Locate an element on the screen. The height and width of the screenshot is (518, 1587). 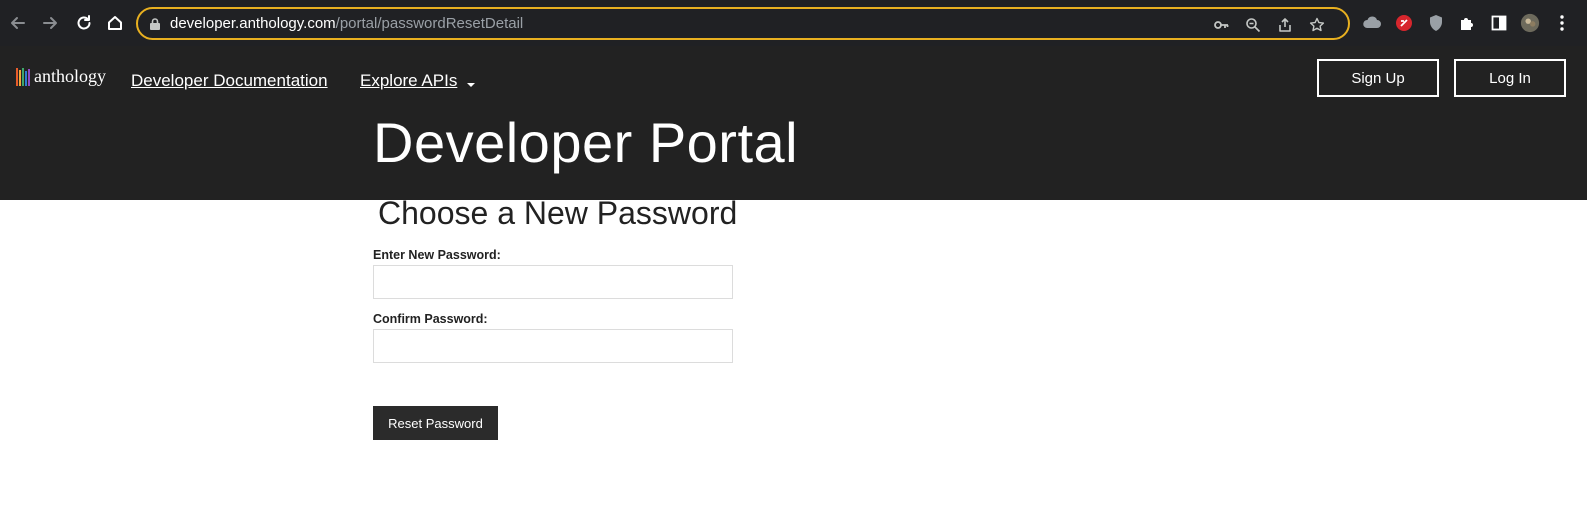
key-icon is located at coordinates (1221, 25).